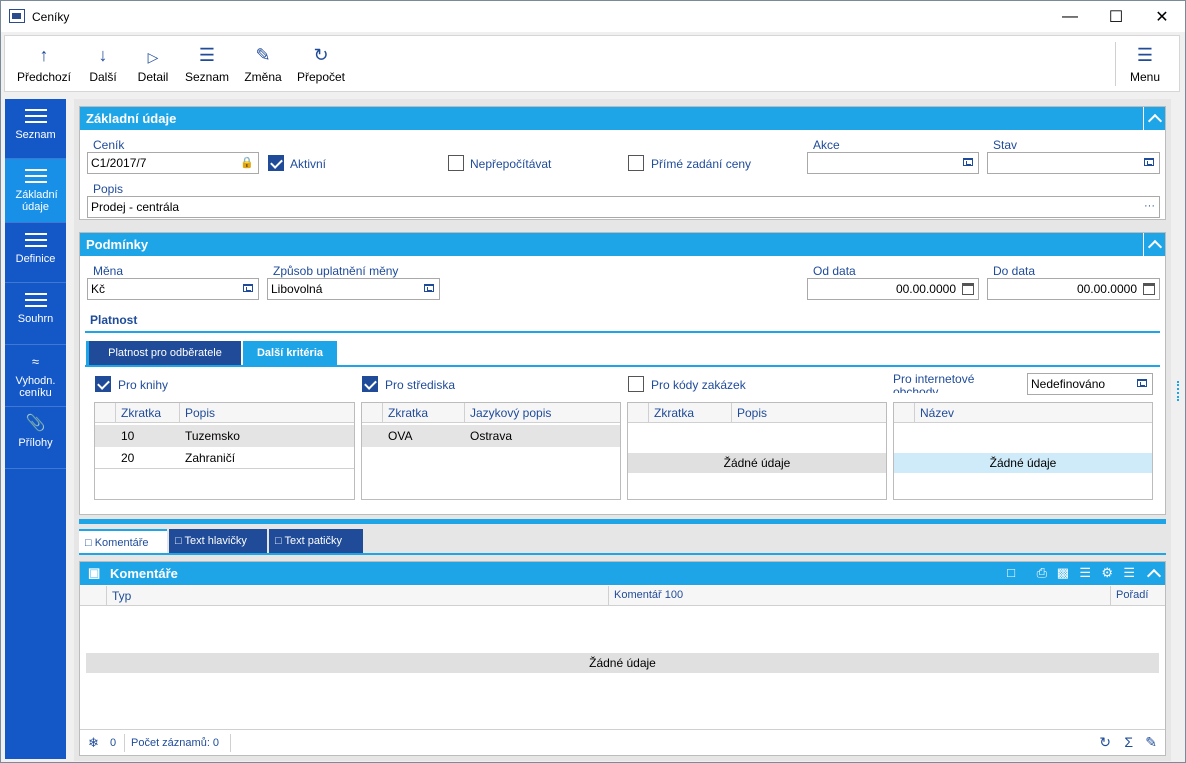 This screenshot has width=1186, height=763. What do you see at coordinates (248, 288) in the screenshot?
I see `dropdown-icon` at bounding box center [248, 288].